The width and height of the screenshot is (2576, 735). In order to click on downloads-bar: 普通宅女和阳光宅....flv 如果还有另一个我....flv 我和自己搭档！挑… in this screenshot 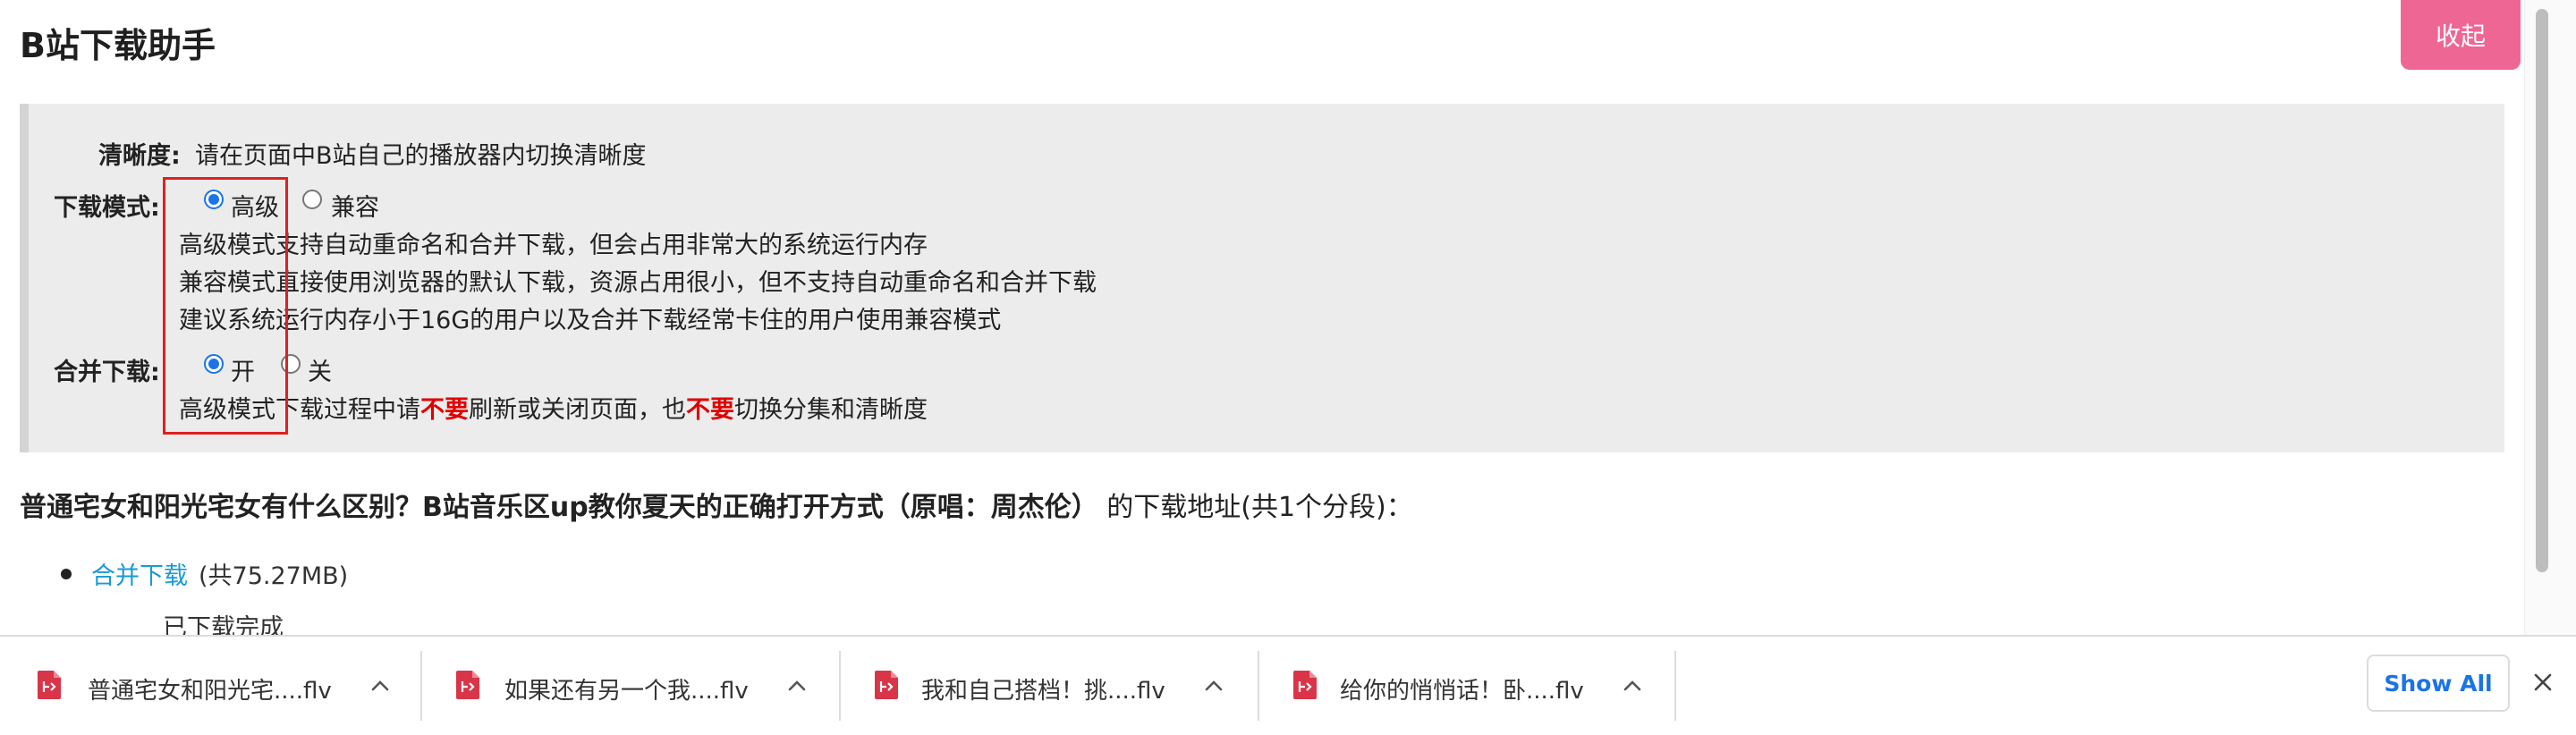, I will do `click(1288, 685)`.